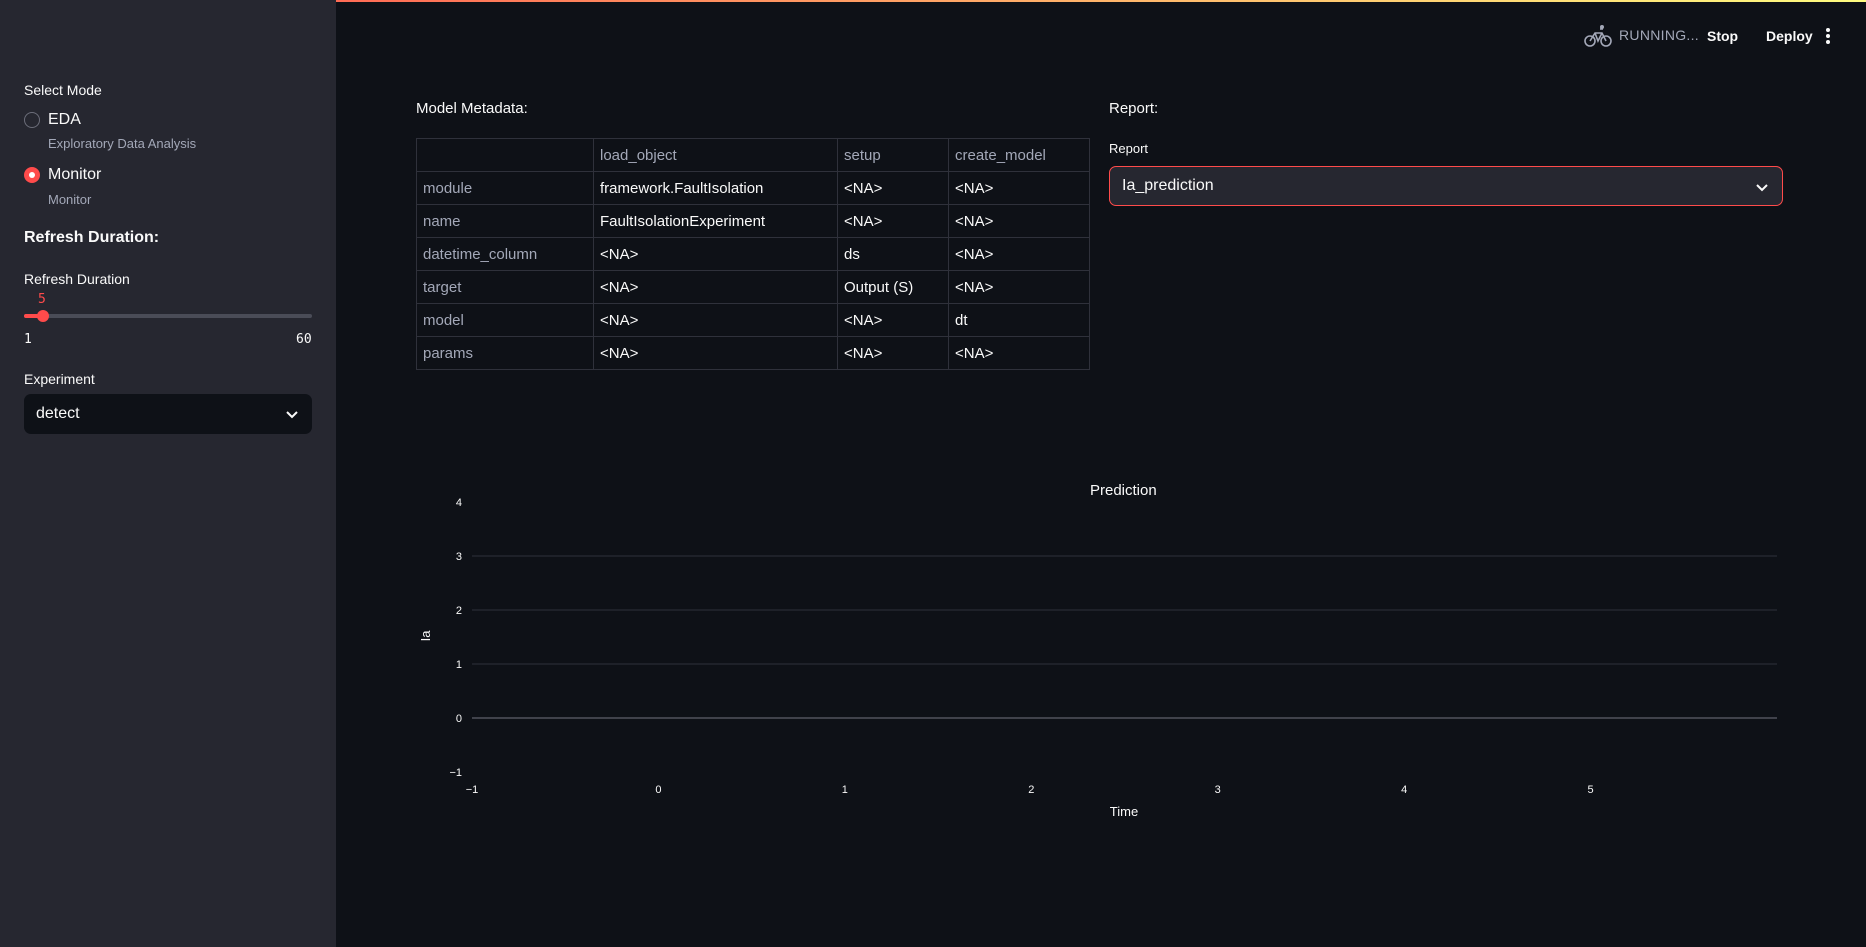 This screenshot has width=1866, height=947. What do you see at coordinates (658, 790) in the screenshot?
I see `x-tick-label: 0` at bounding box center [658, 790].